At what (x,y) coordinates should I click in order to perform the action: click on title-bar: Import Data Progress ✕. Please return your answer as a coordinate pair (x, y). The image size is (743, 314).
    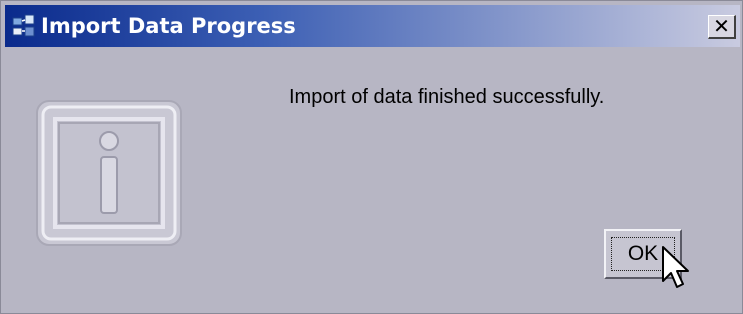
    Looking at the image, I should click on (372, 26).